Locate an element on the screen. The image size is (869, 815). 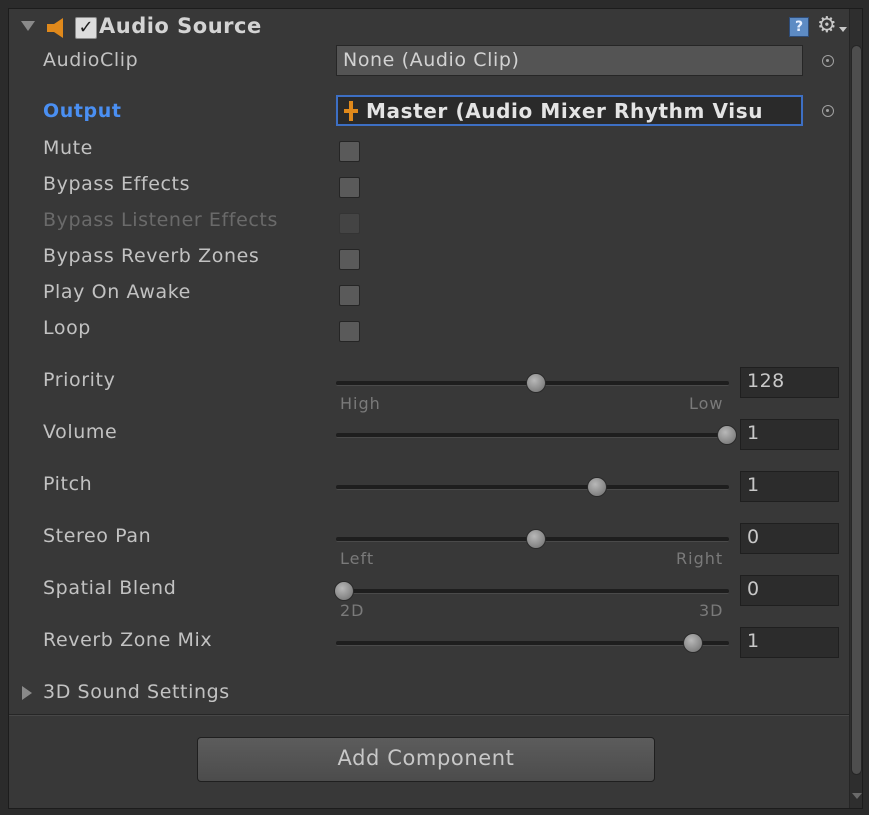
foldout-collapsed-icon is located at coordinates (27, 693).